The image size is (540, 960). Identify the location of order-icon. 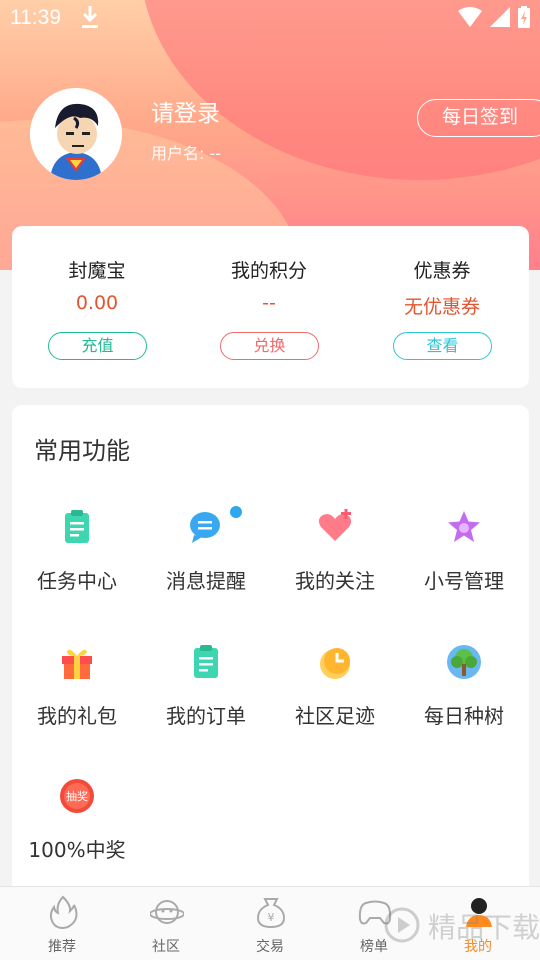
(206, 661).